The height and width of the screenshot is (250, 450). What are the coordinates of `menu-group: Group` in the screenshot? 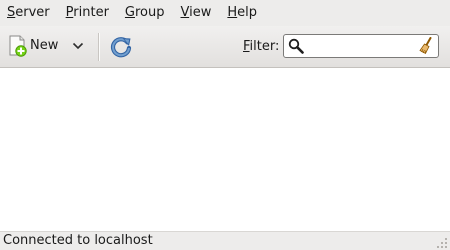 It's located at (145, 13).